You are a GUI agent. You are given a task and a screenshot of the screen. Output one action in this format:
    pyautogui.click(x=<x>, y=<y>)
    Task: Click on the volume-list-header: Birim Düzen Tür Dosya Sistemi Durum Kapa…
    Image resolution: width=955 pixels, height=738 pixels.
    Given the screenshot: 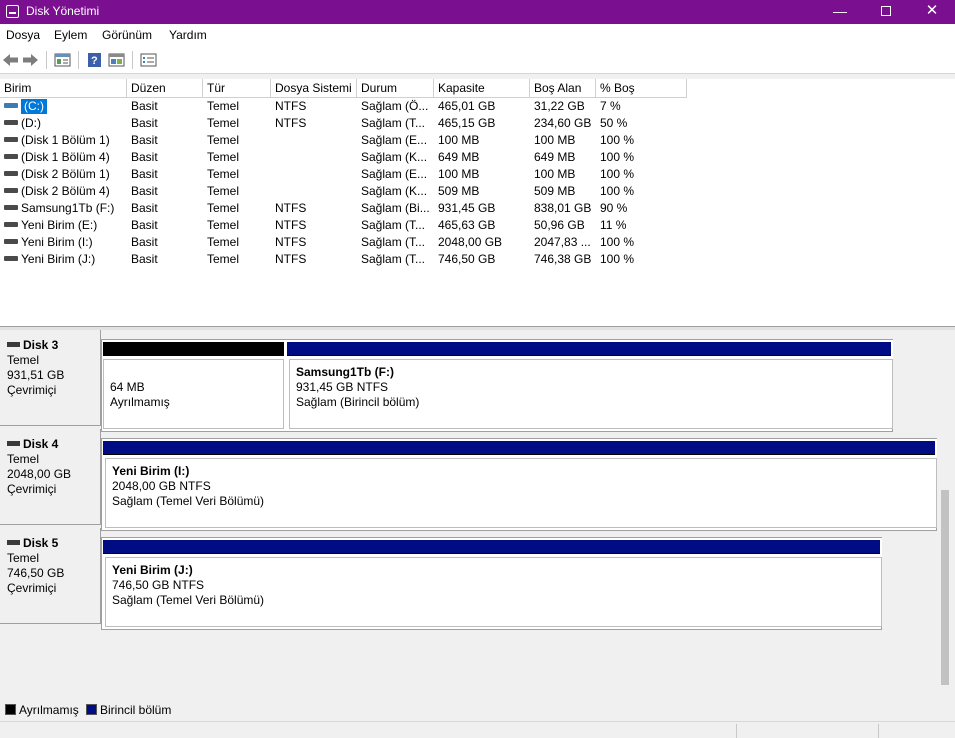 What is the action you would take?
    pyautogui.click(x=477, y=88)
    